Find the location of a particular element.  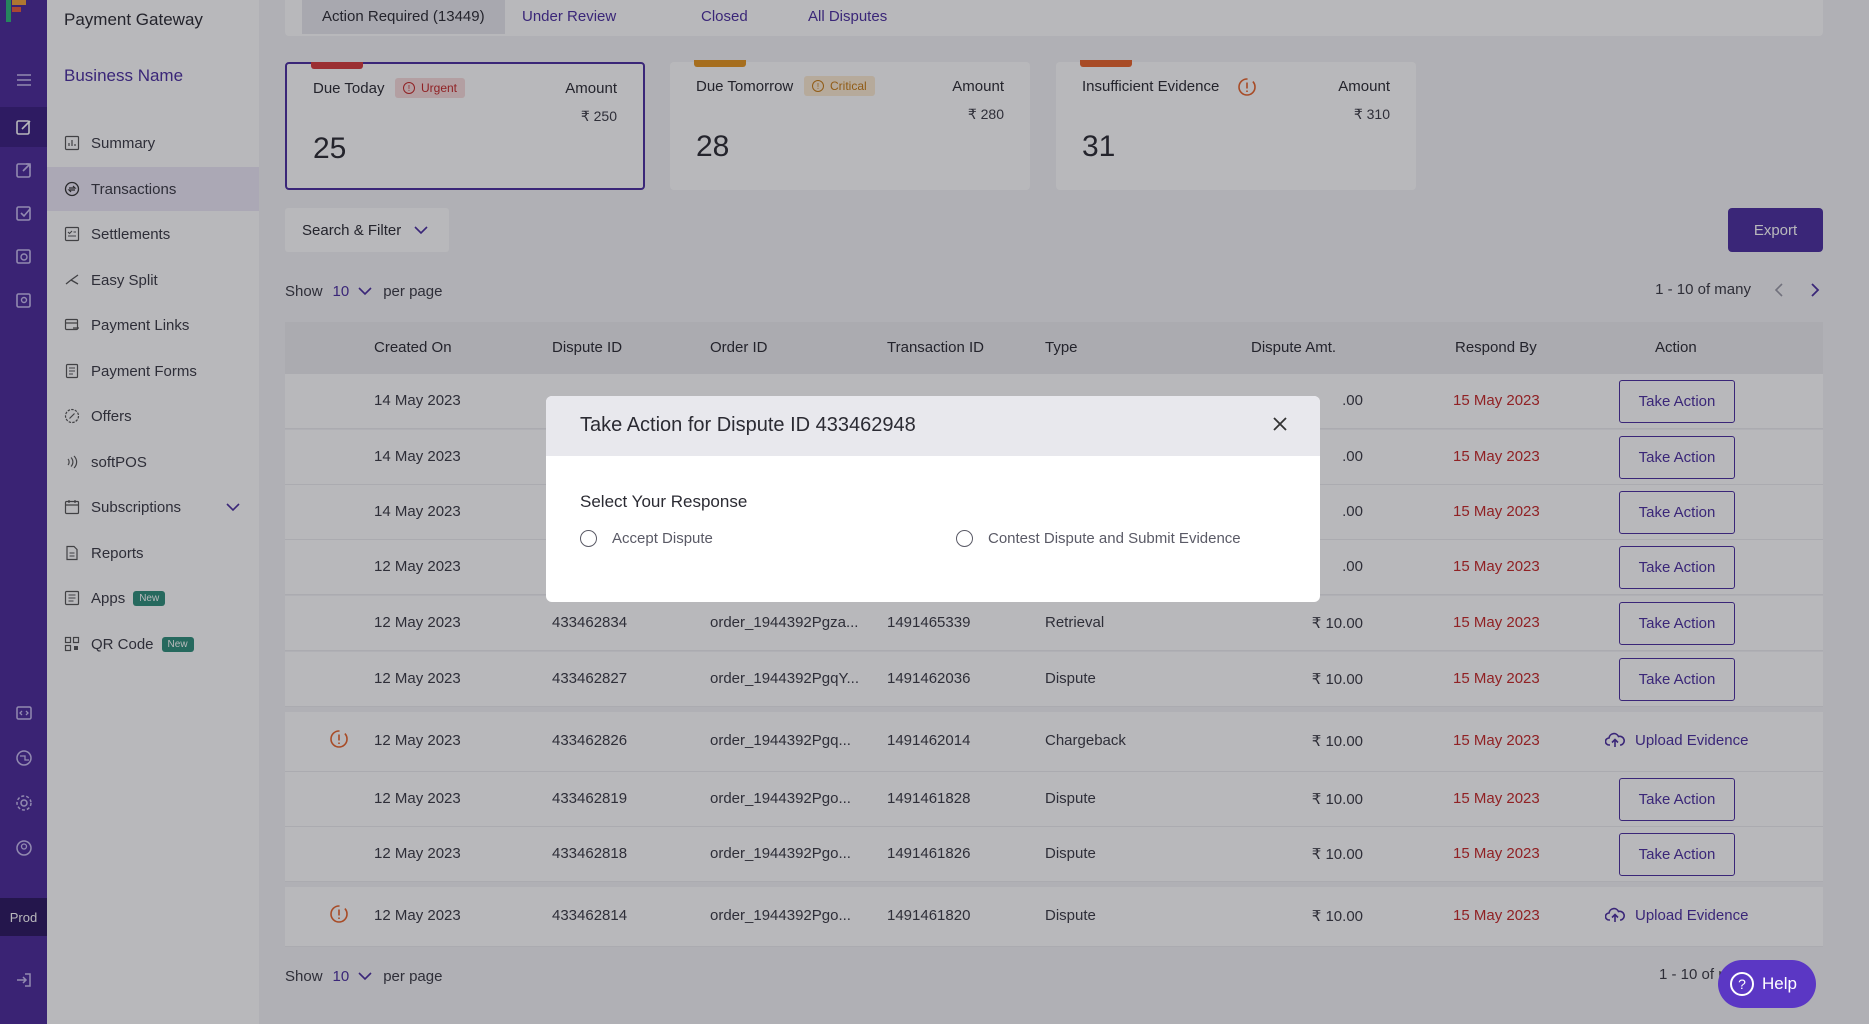

radio-label: Contest Dispute and Submit Evidence is located at coordinates (1114, 538).